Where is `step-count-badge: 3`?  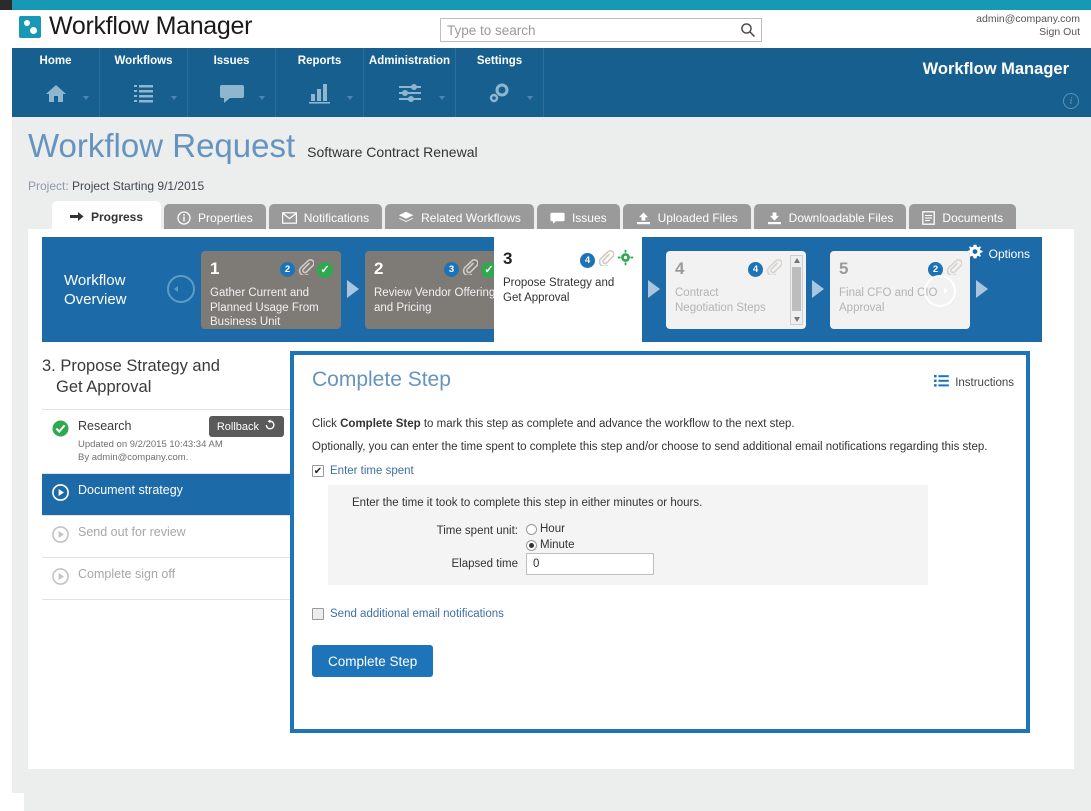 step-count-badge: 3 is located at coordinates (451, 269).